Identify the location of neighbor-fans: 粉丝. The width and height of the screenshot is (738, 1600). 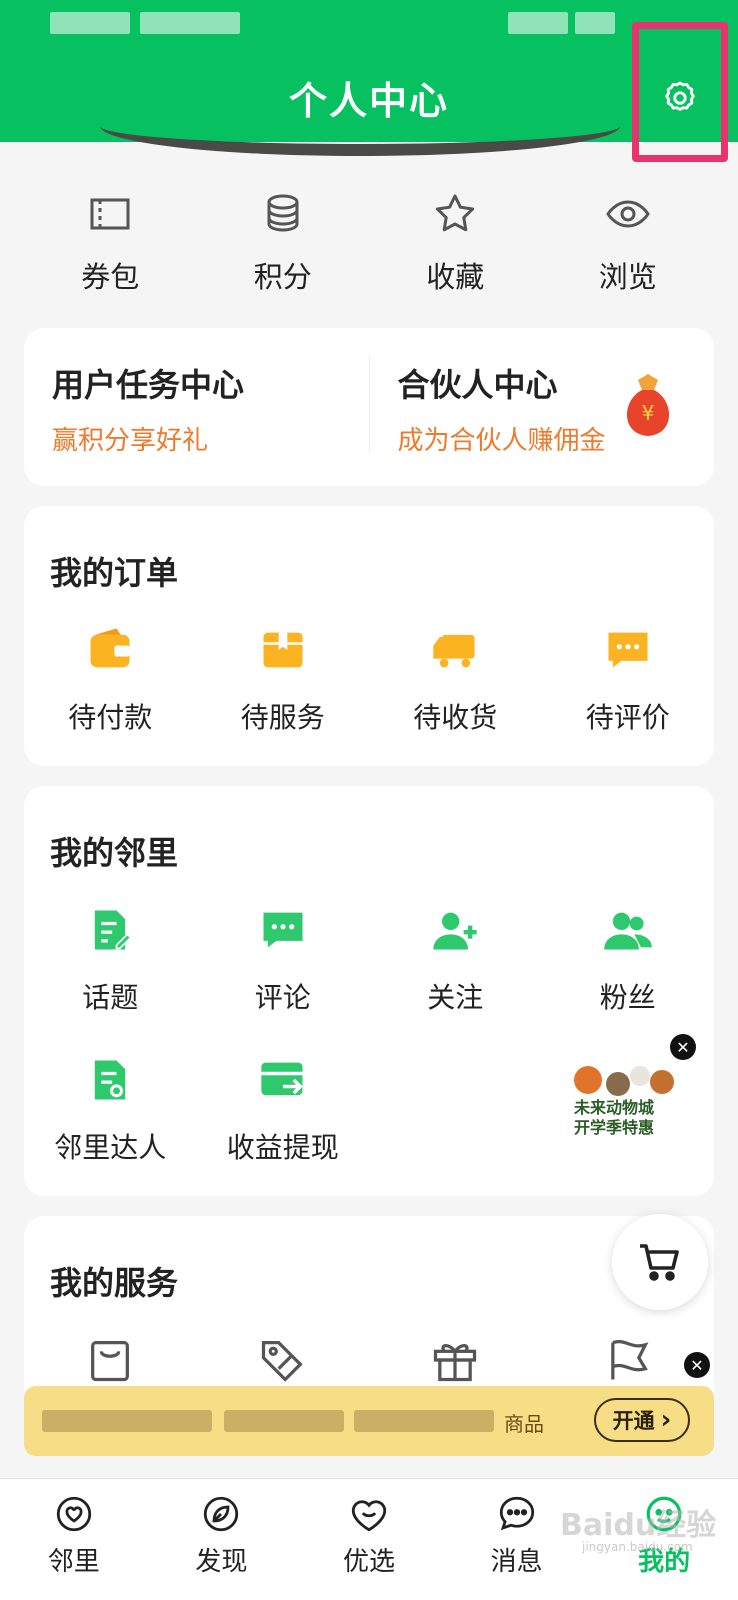
(628, 960).